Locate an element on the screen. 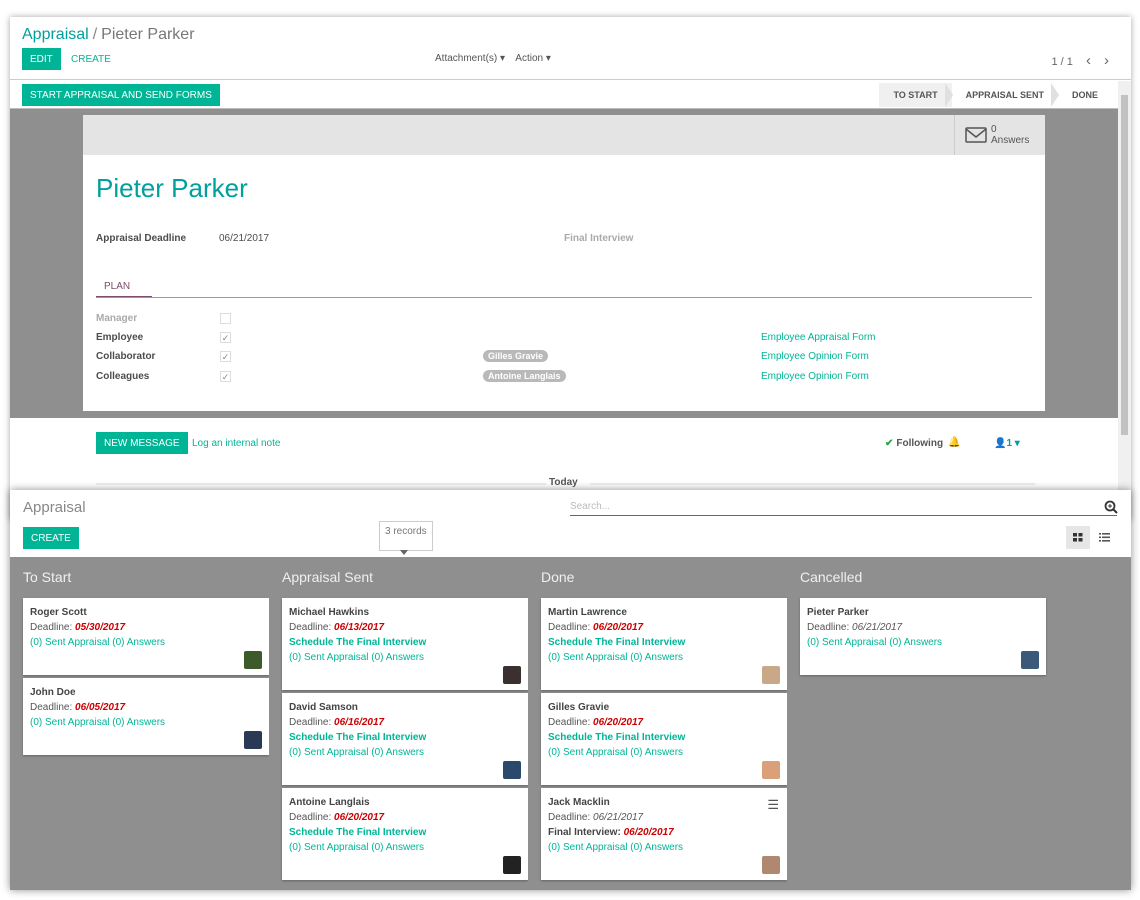 The image size is (1140, 900). breadcrumb: Appraisal / Pieter Parker is located at coordinates (108, 35).